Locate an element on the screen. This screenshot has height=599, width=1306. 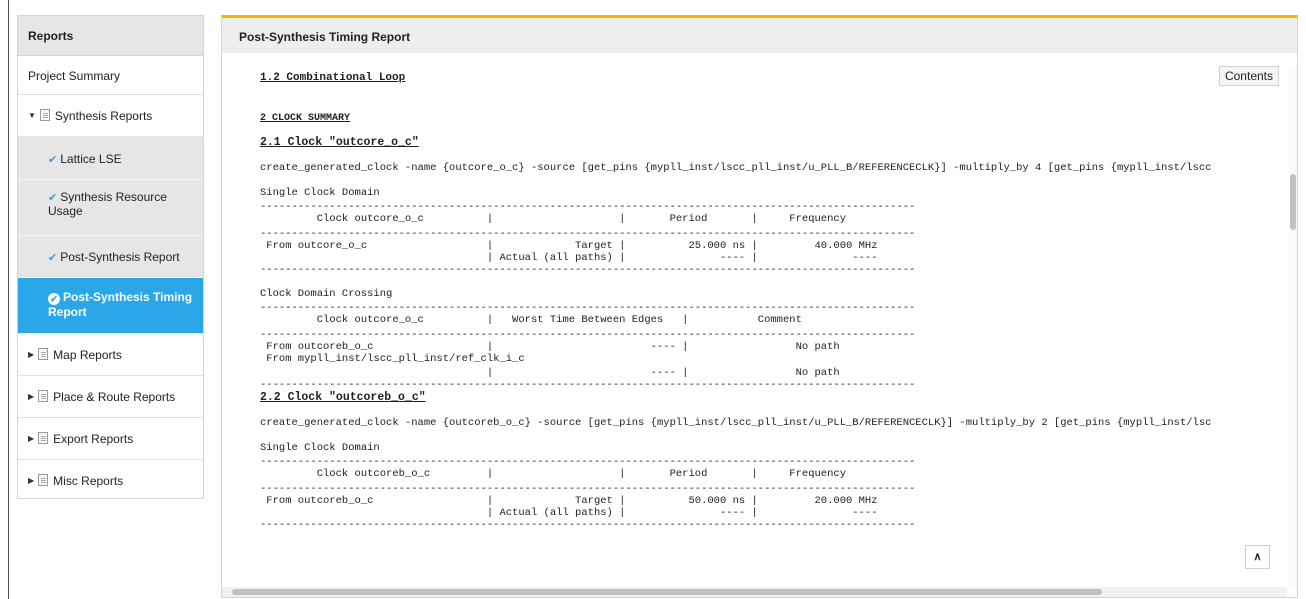
horizontal-scrollbar is located at coordinates (754, 592).